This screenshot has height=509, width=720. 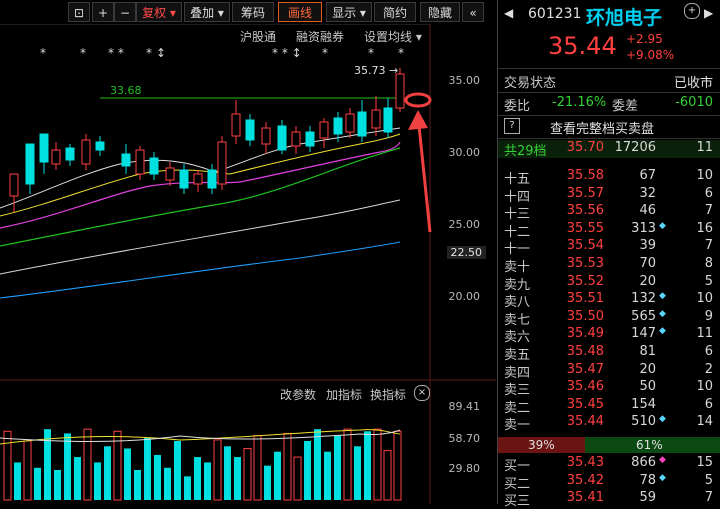 What do you see at coordinates (300, 12) in the screenshot?
I see `draw-line-button: 画线` at bounding box center [300, 12].